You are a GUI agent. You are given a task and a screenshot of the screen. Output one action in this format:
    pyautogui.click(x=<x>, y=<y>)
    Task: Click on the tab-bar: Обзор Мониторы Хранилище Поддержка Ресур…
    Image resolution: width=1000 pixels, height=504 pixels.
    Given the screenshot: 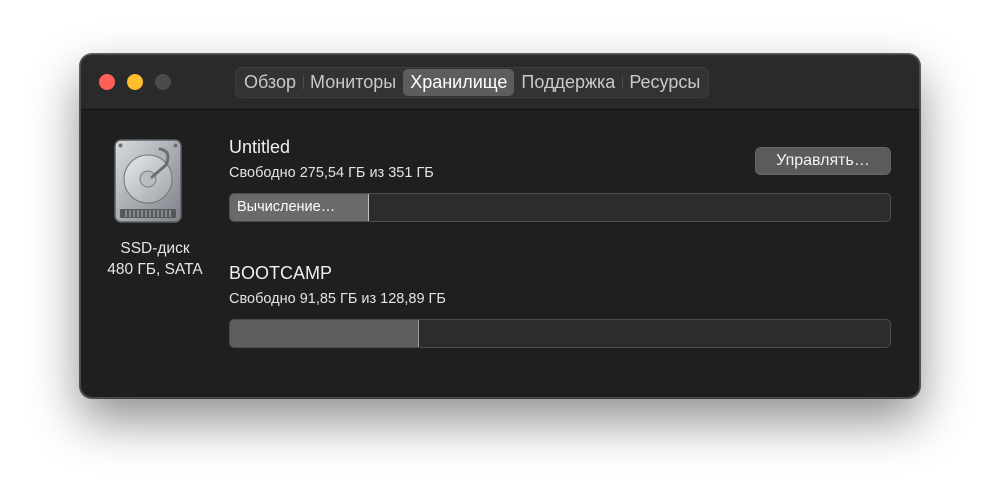 What is the action you would take?
    pyautogui.click(x=472, y=82)
    